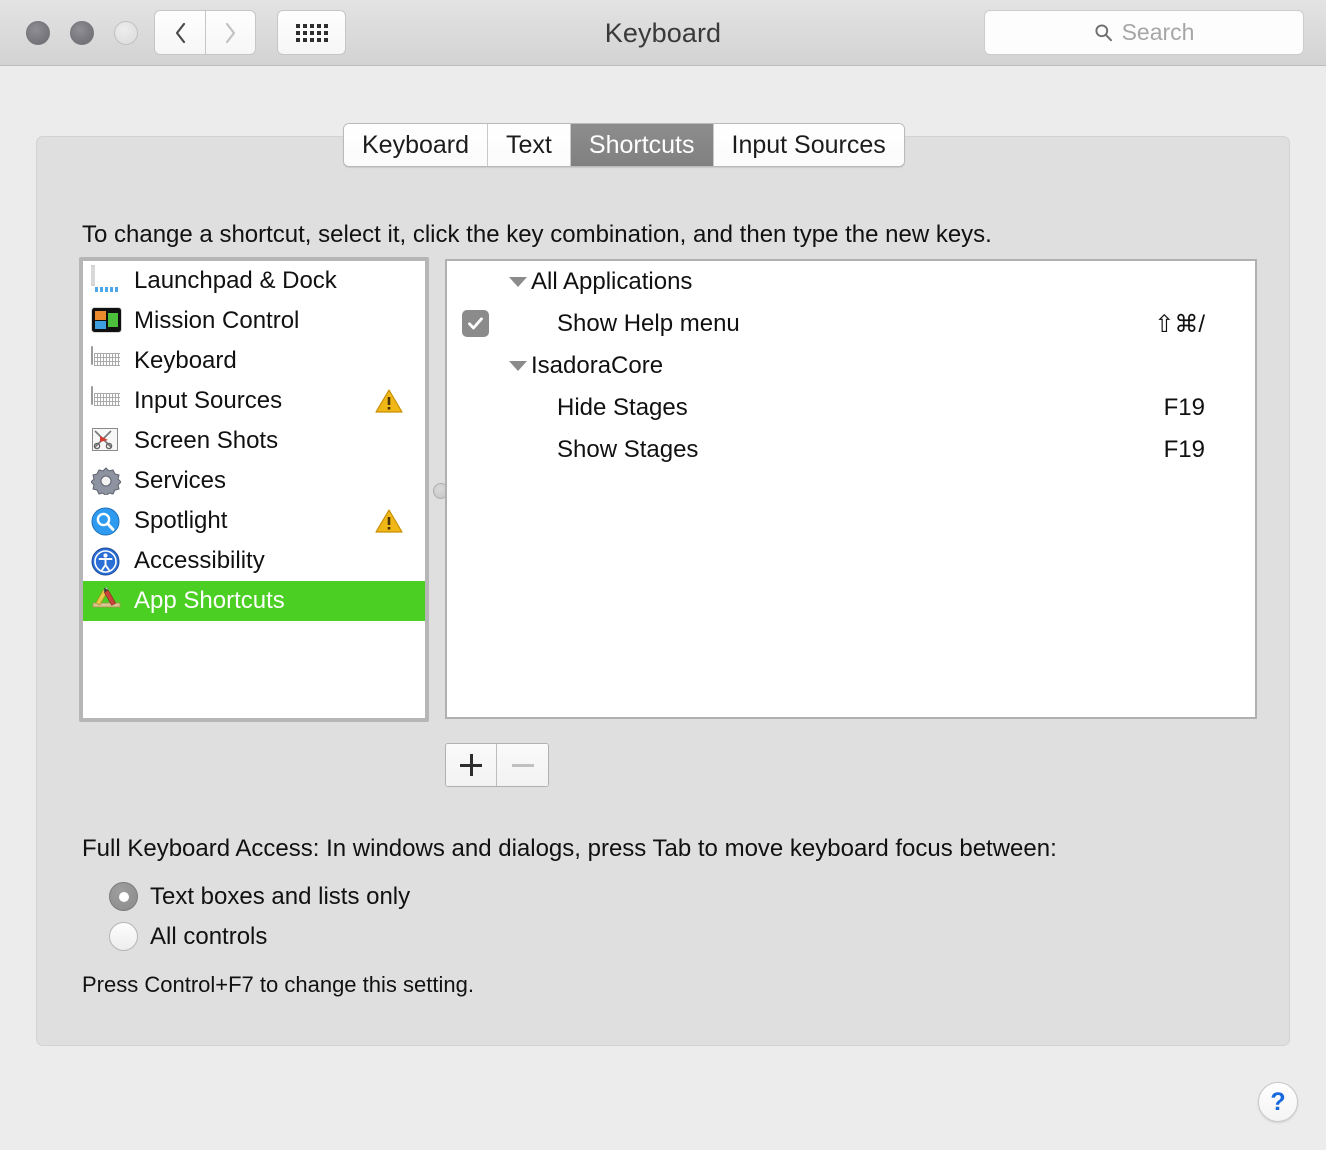 The width and height of the screenshot is (1326, 1150). Describe the element at coordinates (185, 360) in the screenshot. I see `sidebar-item-label: Keyboard` at that location.